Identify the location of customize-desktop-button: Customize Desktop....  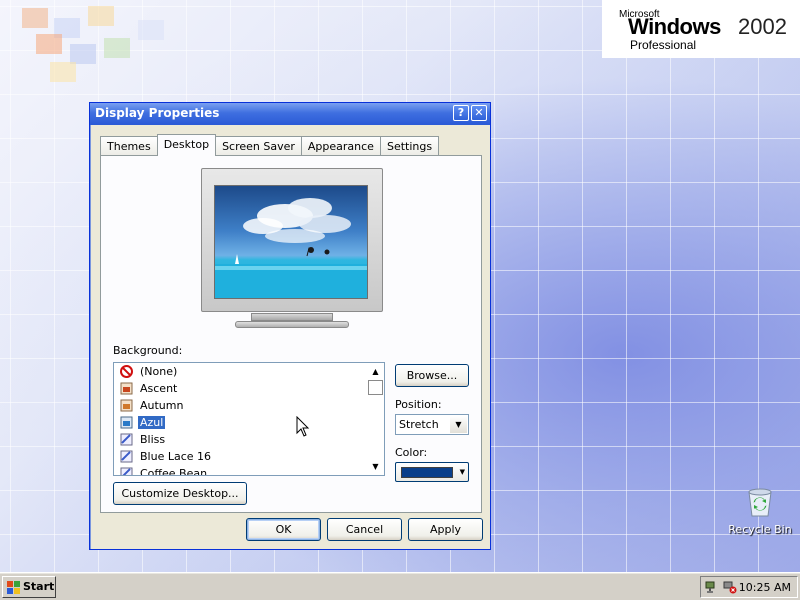
(180, 493).